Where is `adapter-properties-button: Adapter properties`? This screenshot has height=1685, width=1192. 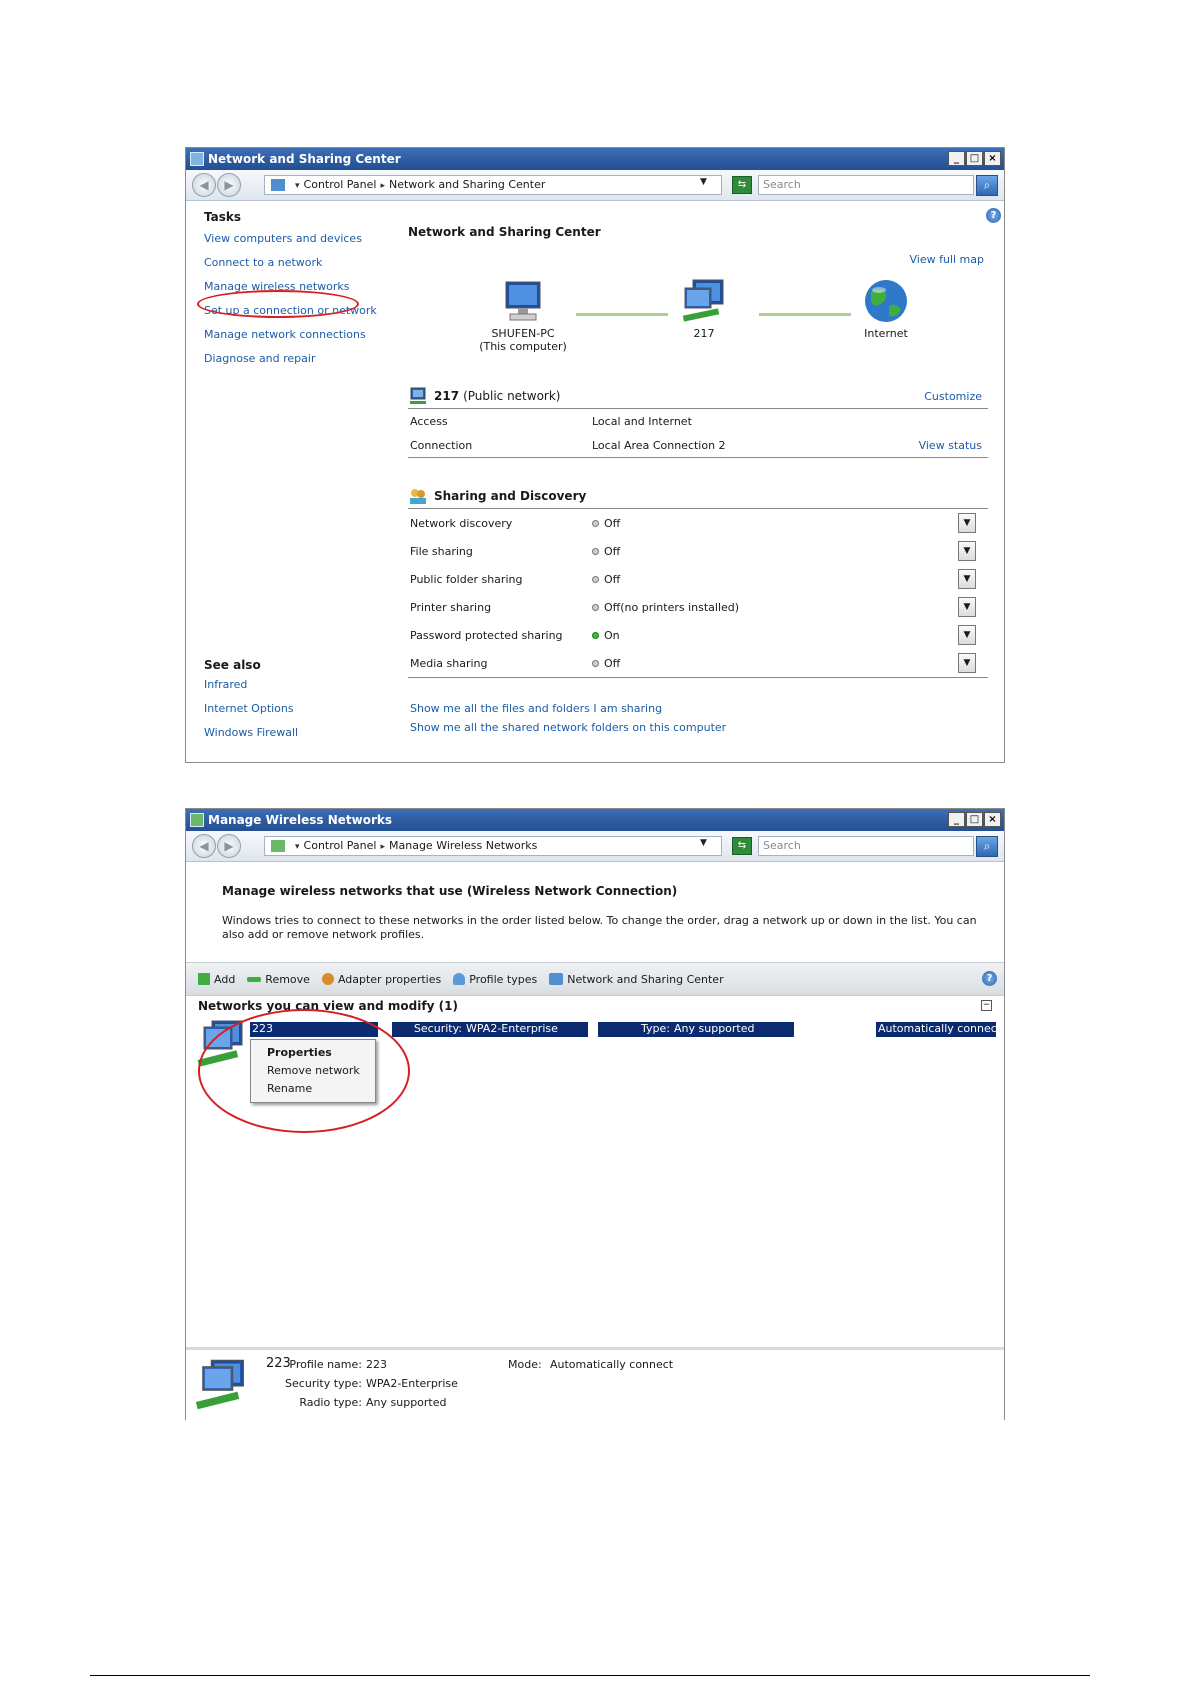
adapter-properties-button: Adapter properties is located at coordinates (381, 979).